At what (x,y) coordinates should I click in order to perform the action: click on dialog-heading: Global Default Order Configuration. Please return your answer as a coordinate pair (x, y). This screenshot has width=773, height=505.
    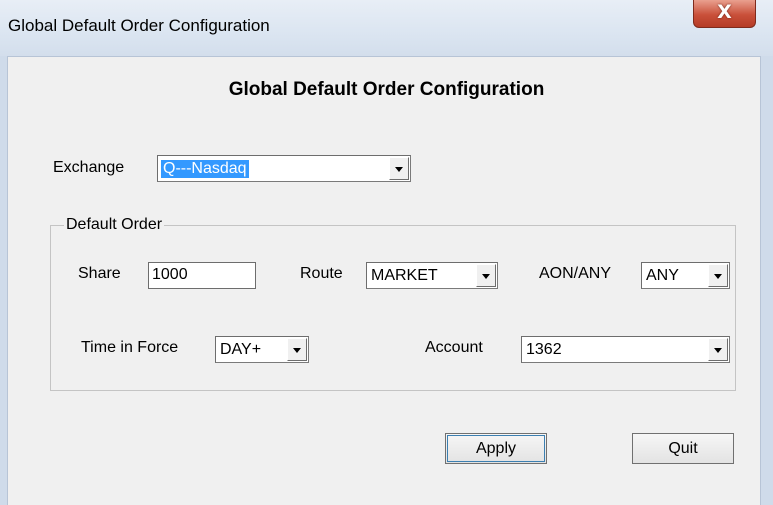
    Looking at the image, I should click on (386, 89).